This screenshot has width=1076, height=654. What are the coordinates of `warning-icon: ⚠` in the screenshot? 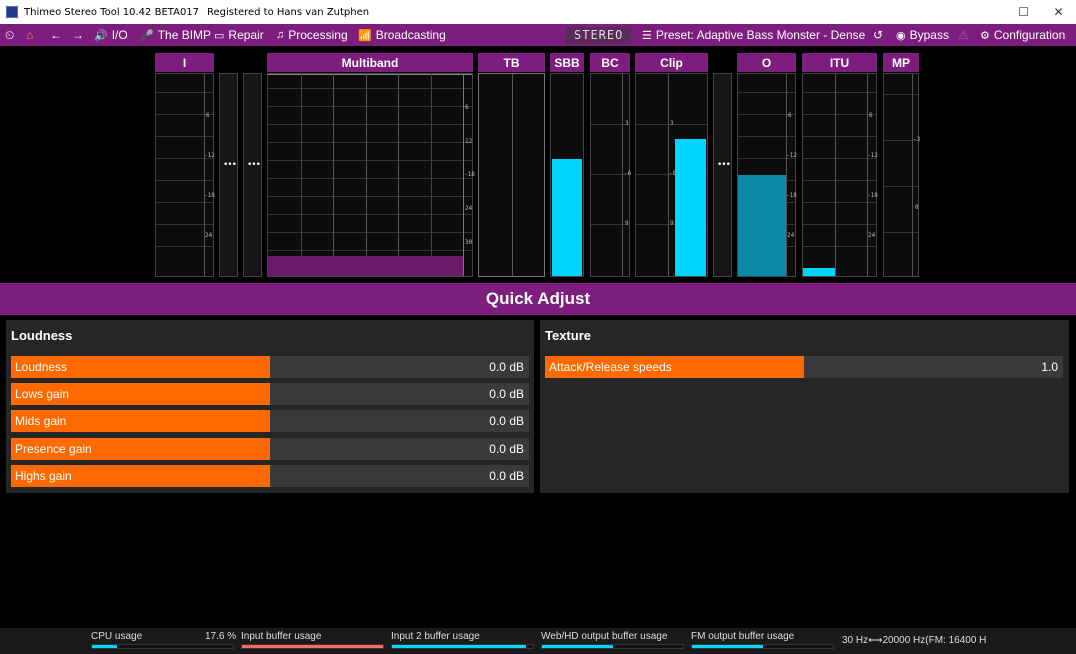 It's located at (963, 35).